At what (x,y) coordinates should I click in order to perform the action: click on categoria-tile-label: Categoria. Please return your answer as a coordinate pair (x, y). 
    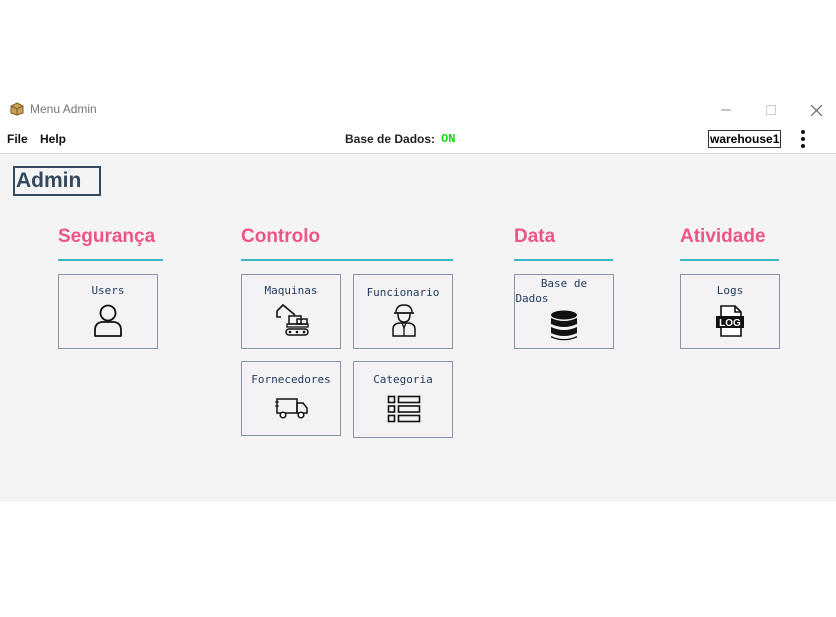
    Looking at the image, I should click on (403, 379).